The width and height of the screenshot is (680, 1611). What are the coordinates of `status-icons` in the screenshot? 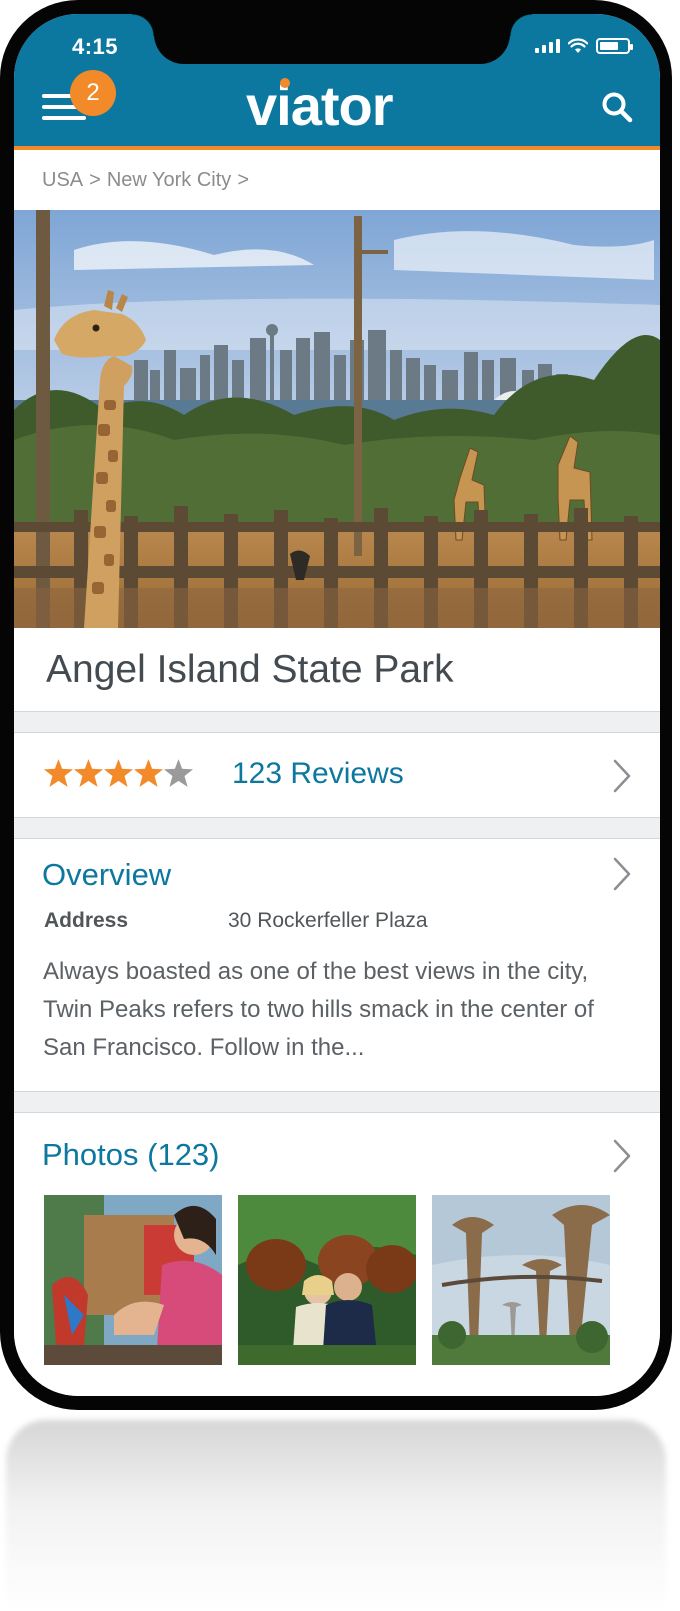 It's located at (584, 46).